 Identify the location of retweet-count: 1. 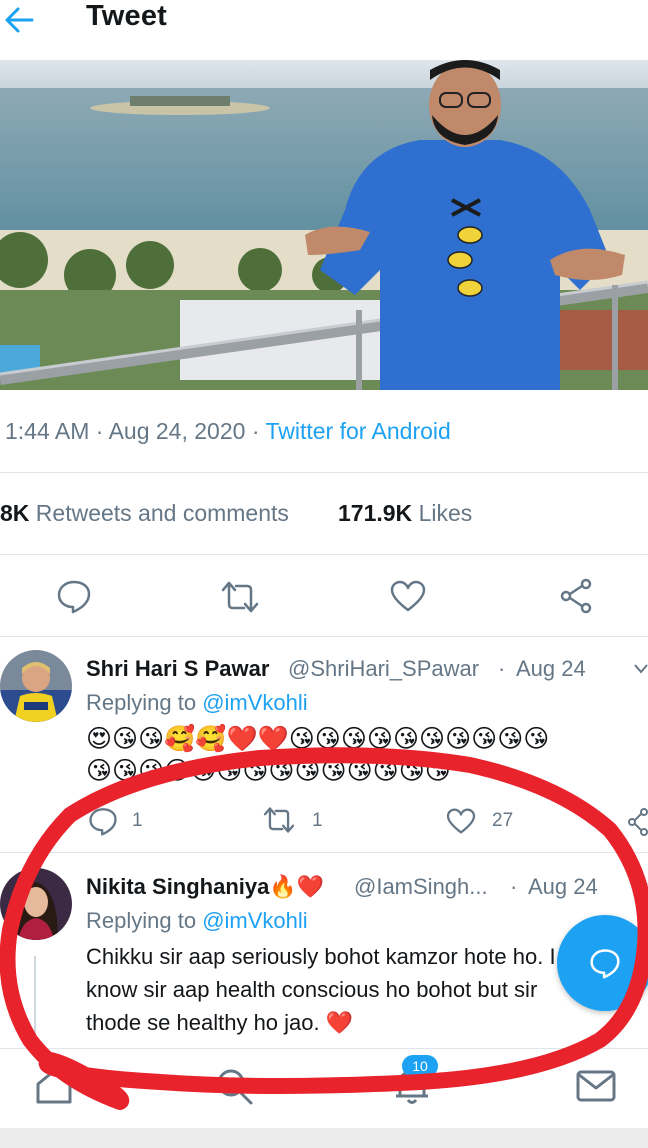
(317, 820).